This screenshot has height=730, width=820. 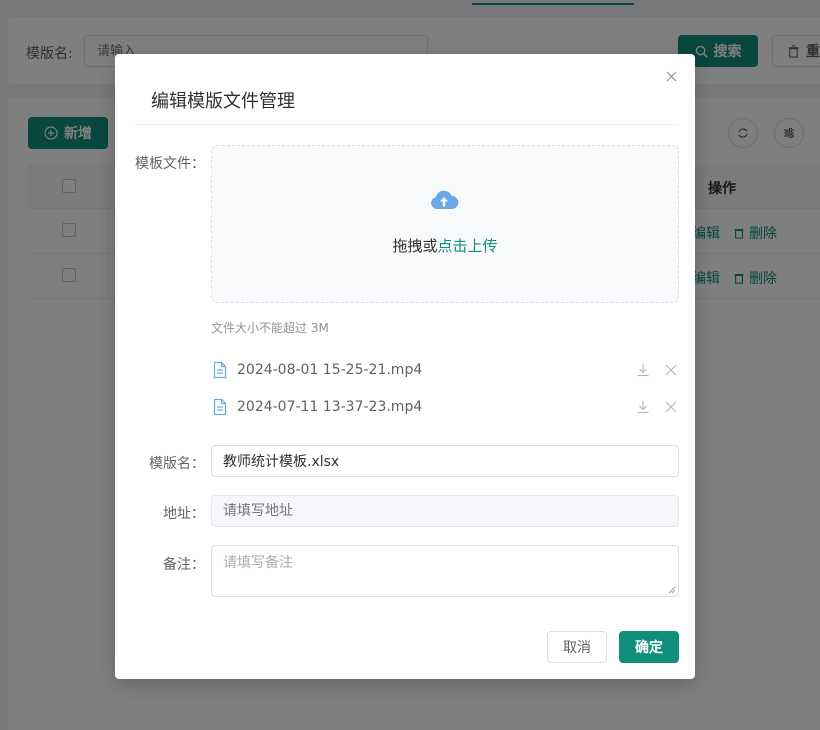 I want to click on dialog-title: 编辑模版文件管理, so click(x=223, y=101).